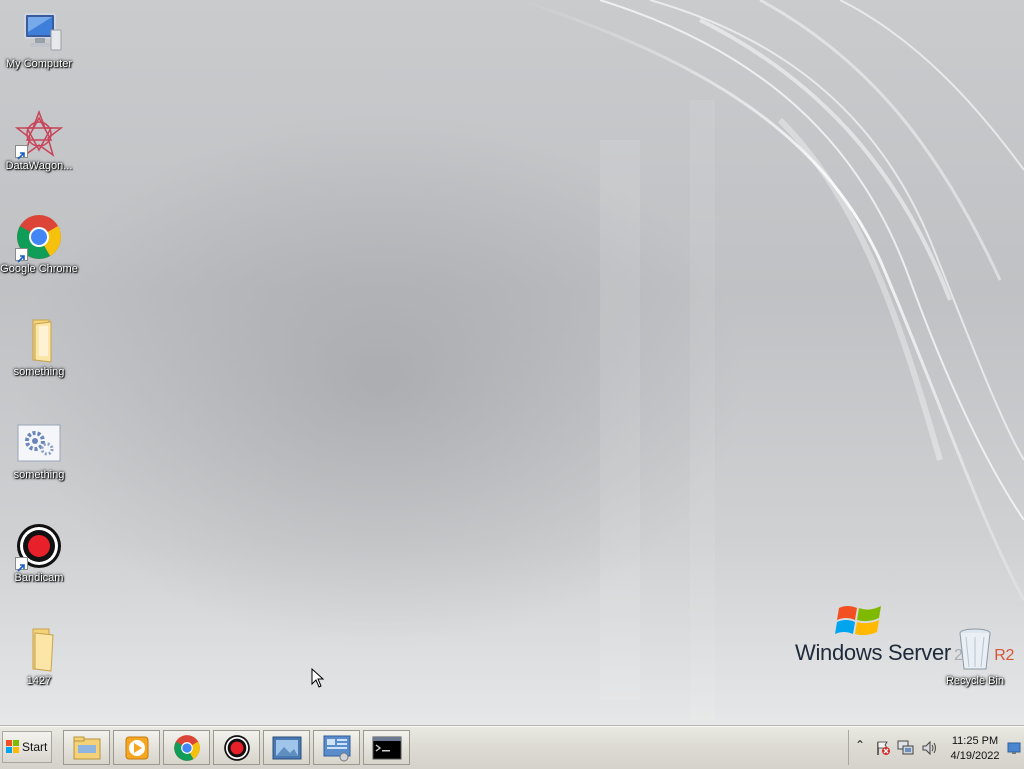  I want to click on brand-name: Windows Server, so click(873, 652).